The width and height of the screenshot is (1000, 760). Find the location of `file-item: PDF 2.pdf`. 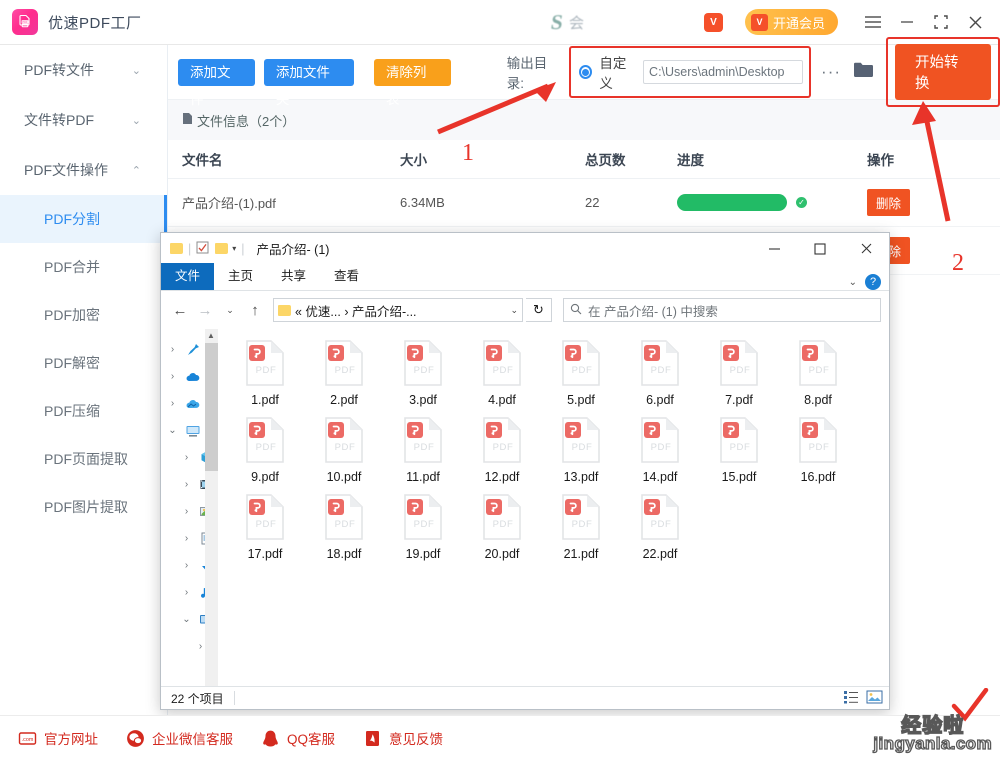

file-item: PDF 2.pdf is located at coordinates (344, 377).